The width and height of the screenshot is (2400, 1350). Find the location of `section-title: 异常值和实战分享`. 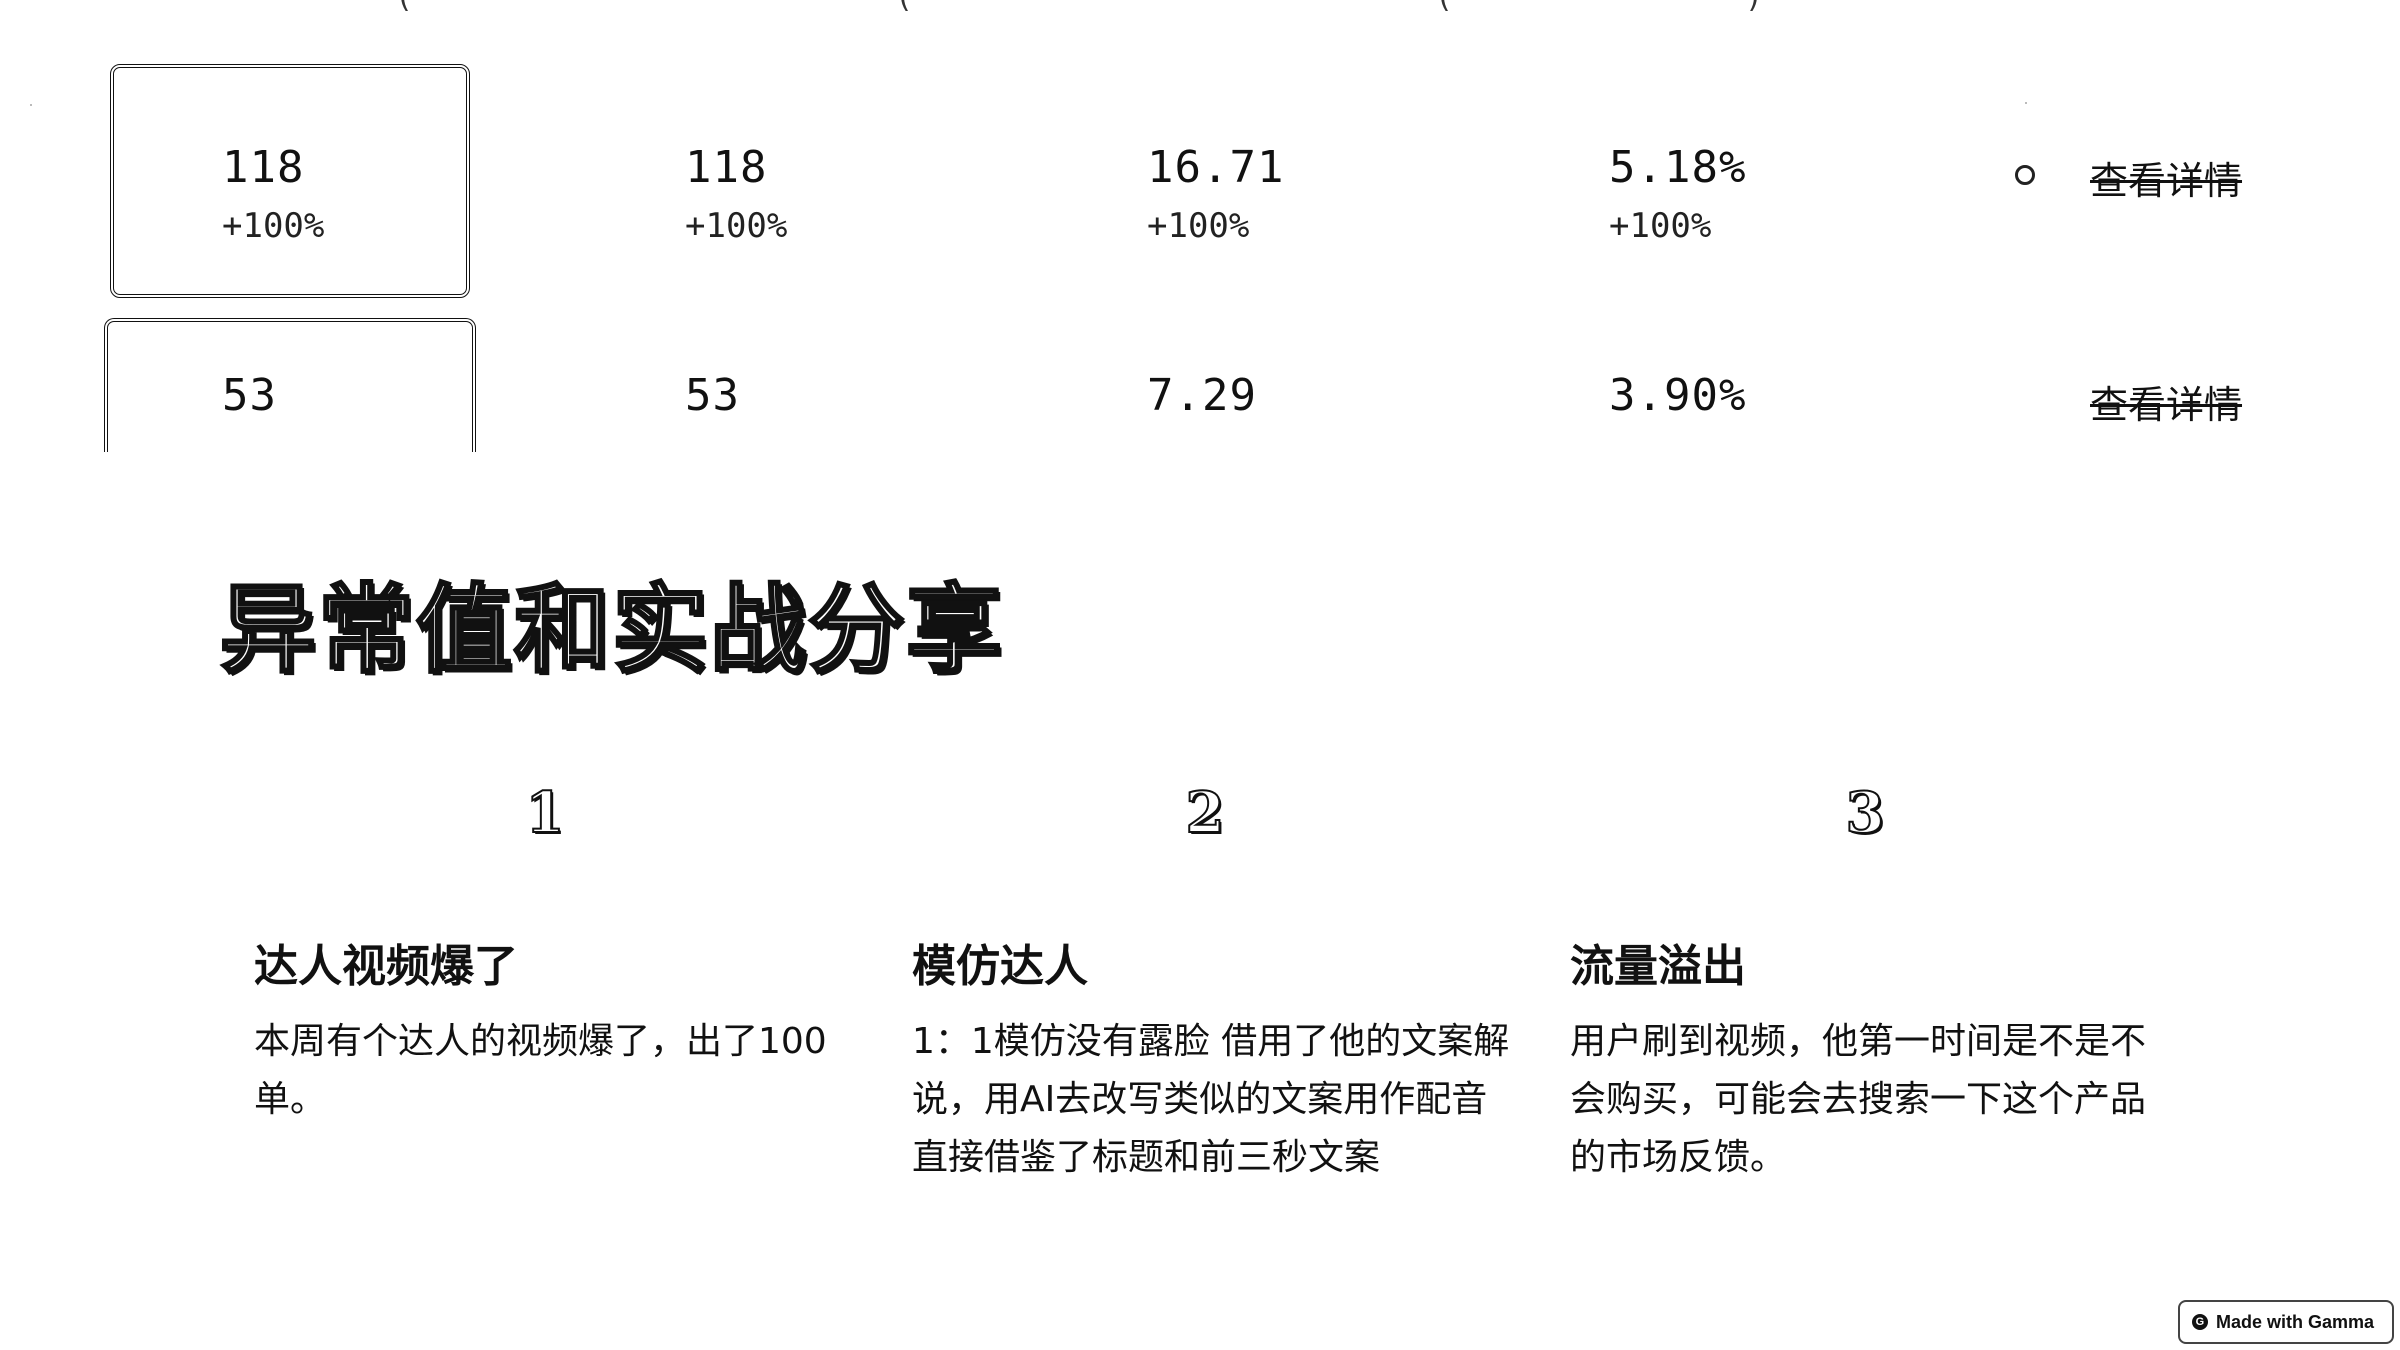

section-title: 异常值和实战分享 is located at coordinates (611, 630).